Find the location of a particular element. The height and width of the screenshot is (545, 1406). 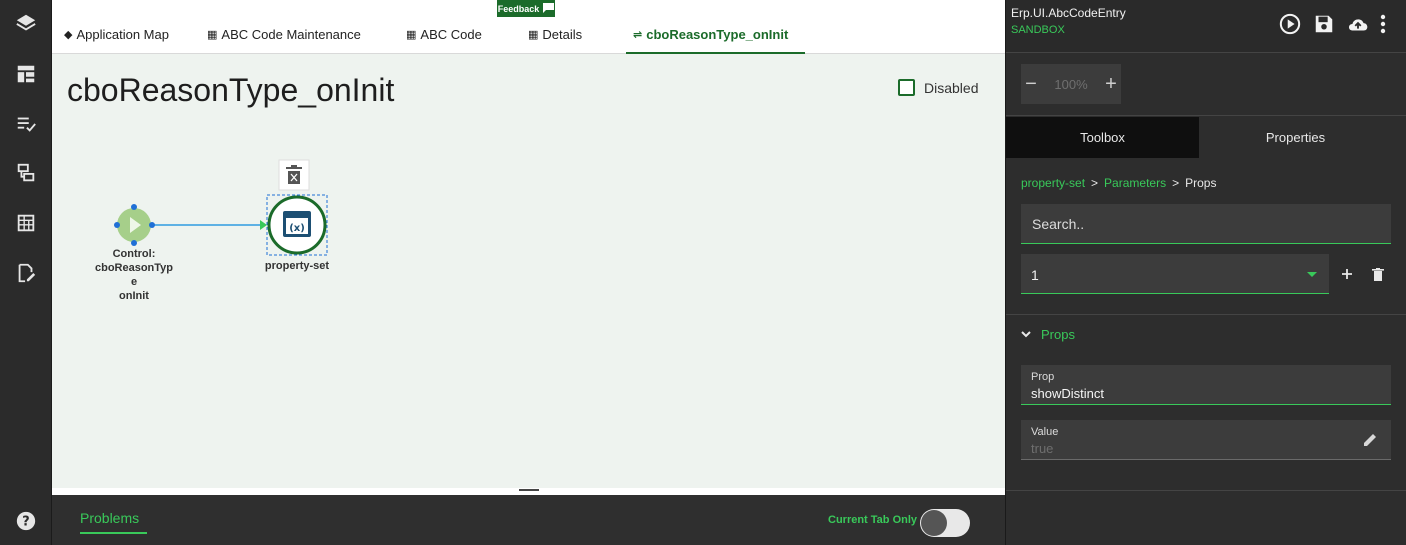

comment-icon is located at coordinates (549, 8).